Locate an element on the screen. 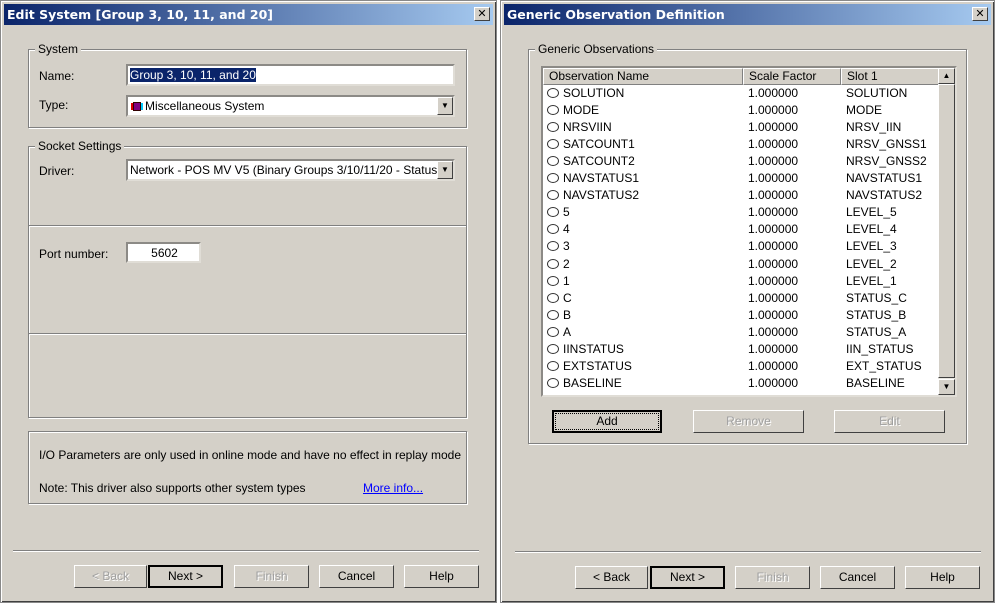  slot-value: NRSV_GNSS2 is located at coordinates (886, 161).